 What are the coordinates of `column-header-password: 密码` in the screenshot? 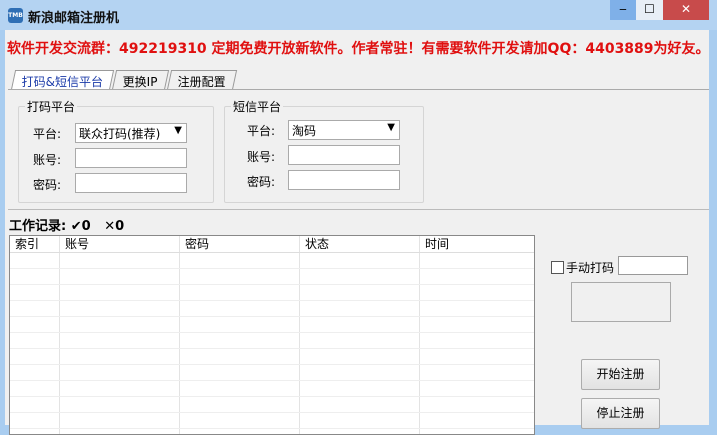 It's located at (240, 244).